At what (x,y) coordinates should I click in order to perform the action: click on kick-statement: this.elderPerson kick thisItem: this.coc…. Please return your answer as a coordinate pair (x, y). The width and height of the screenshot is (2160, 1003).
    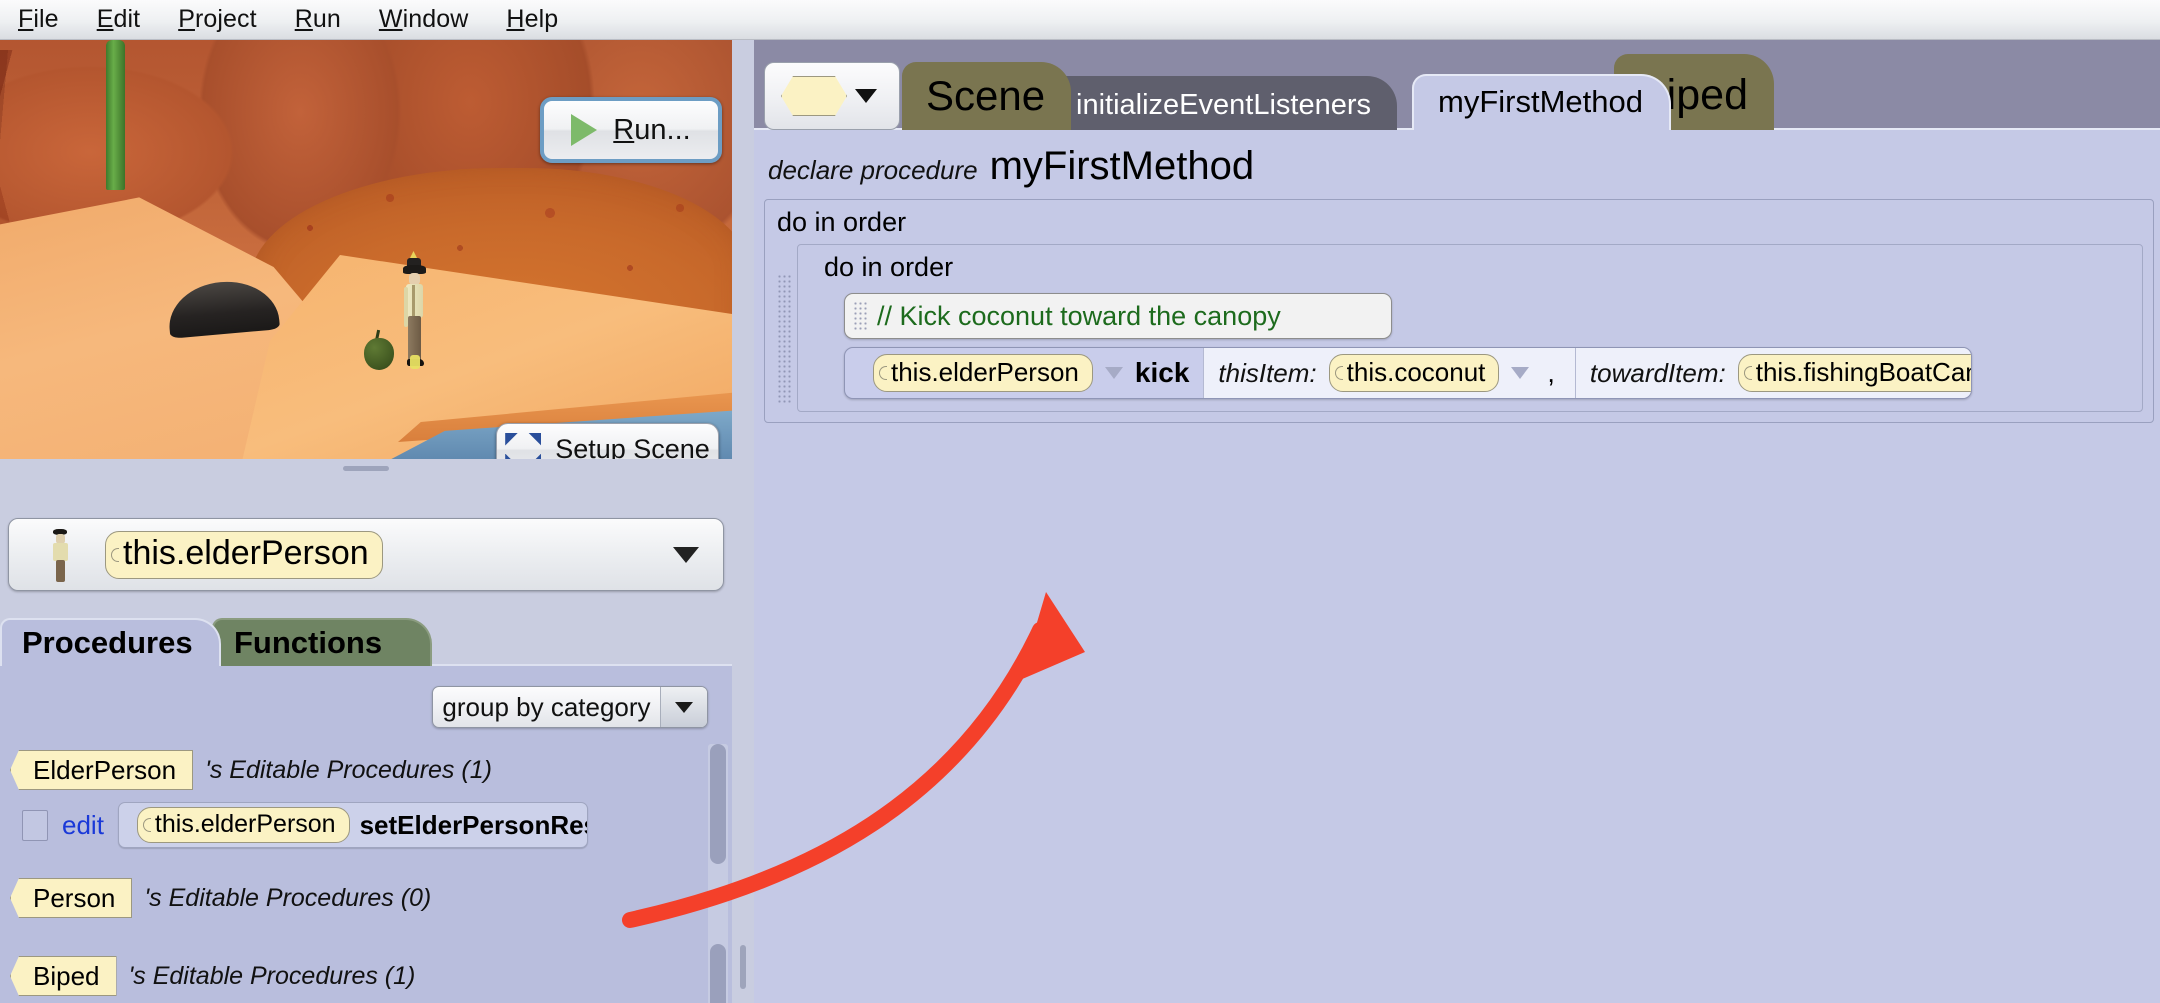
    Looking at the image, I should click on (1408, 373).